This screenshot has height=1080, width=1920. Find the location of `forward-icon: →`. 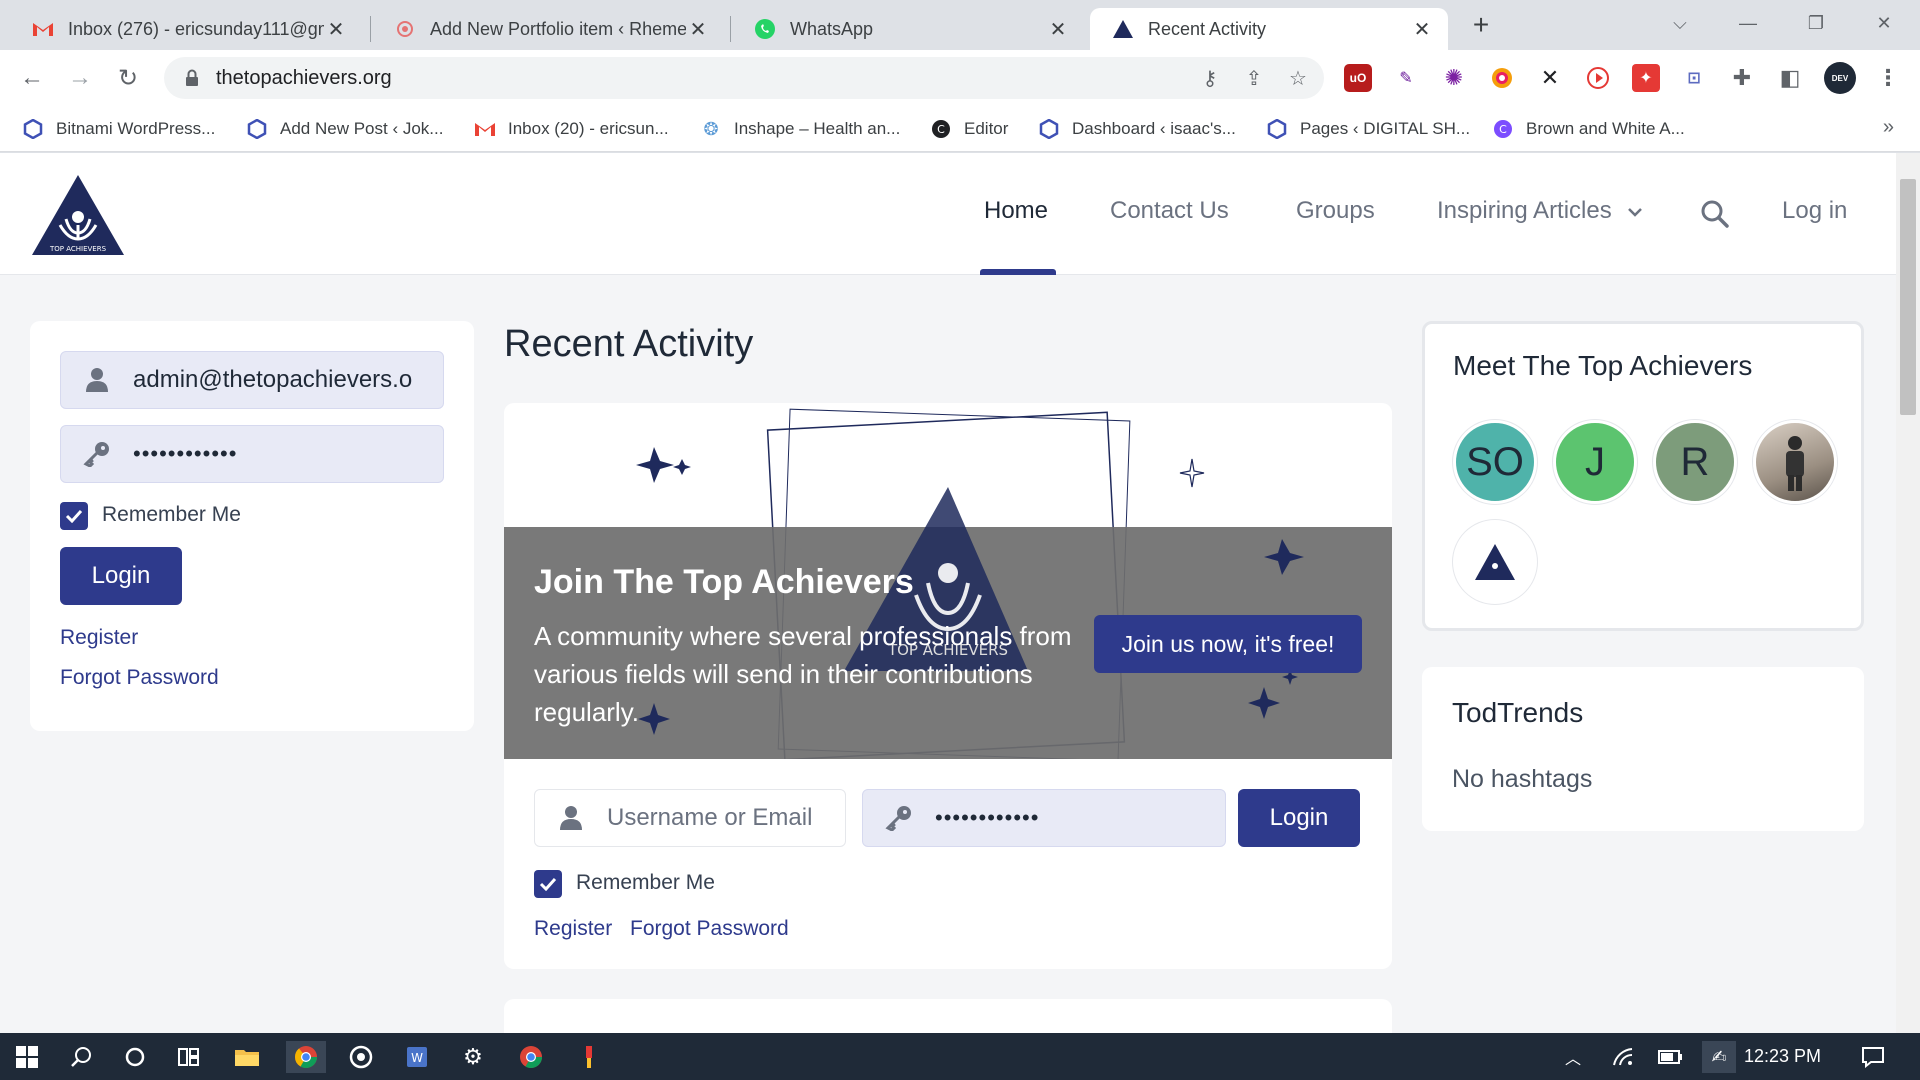

forward-icon: → is located at coordinates (80, 78).